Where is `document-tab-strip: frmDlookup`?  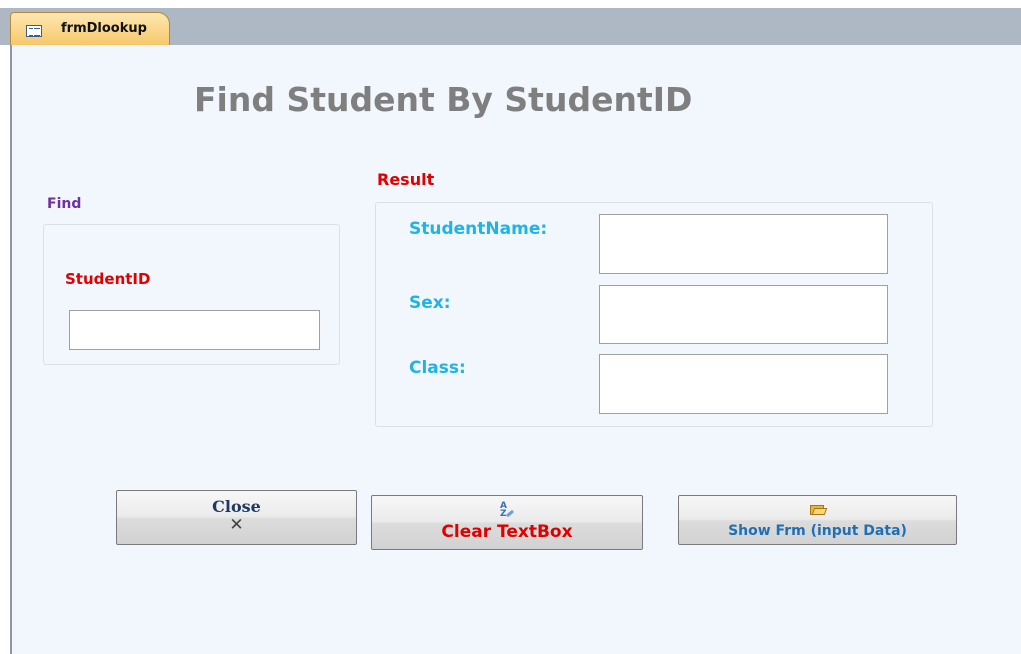 document-tab-strip: frmDlookup is located at coordinates (510, 27).